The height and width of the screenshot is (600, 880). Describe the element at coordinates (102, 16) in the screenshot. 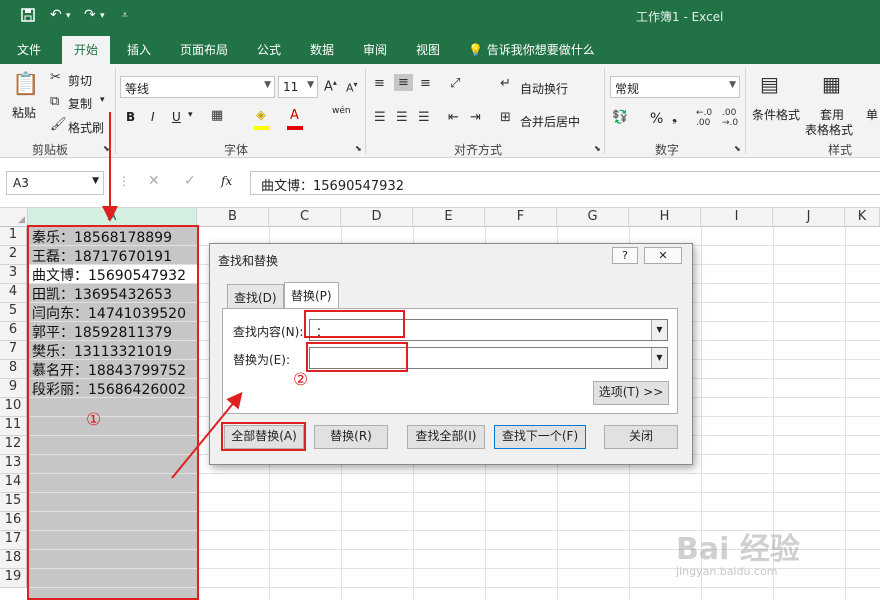

I see `redo-dropdown-icon: ▾` at that location.